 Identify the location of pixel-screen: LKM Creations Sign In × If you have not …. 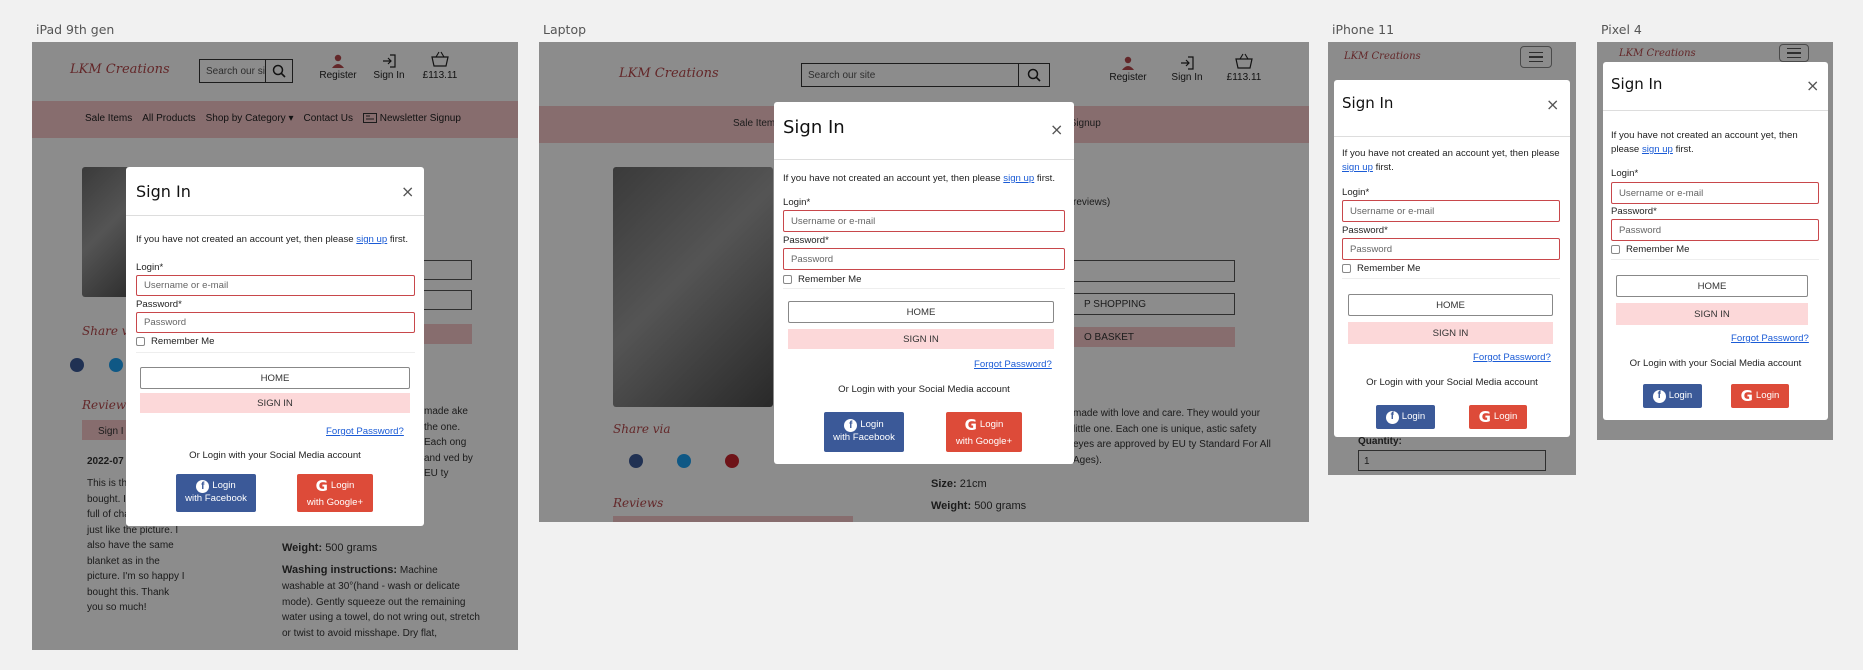
(1715, 241).